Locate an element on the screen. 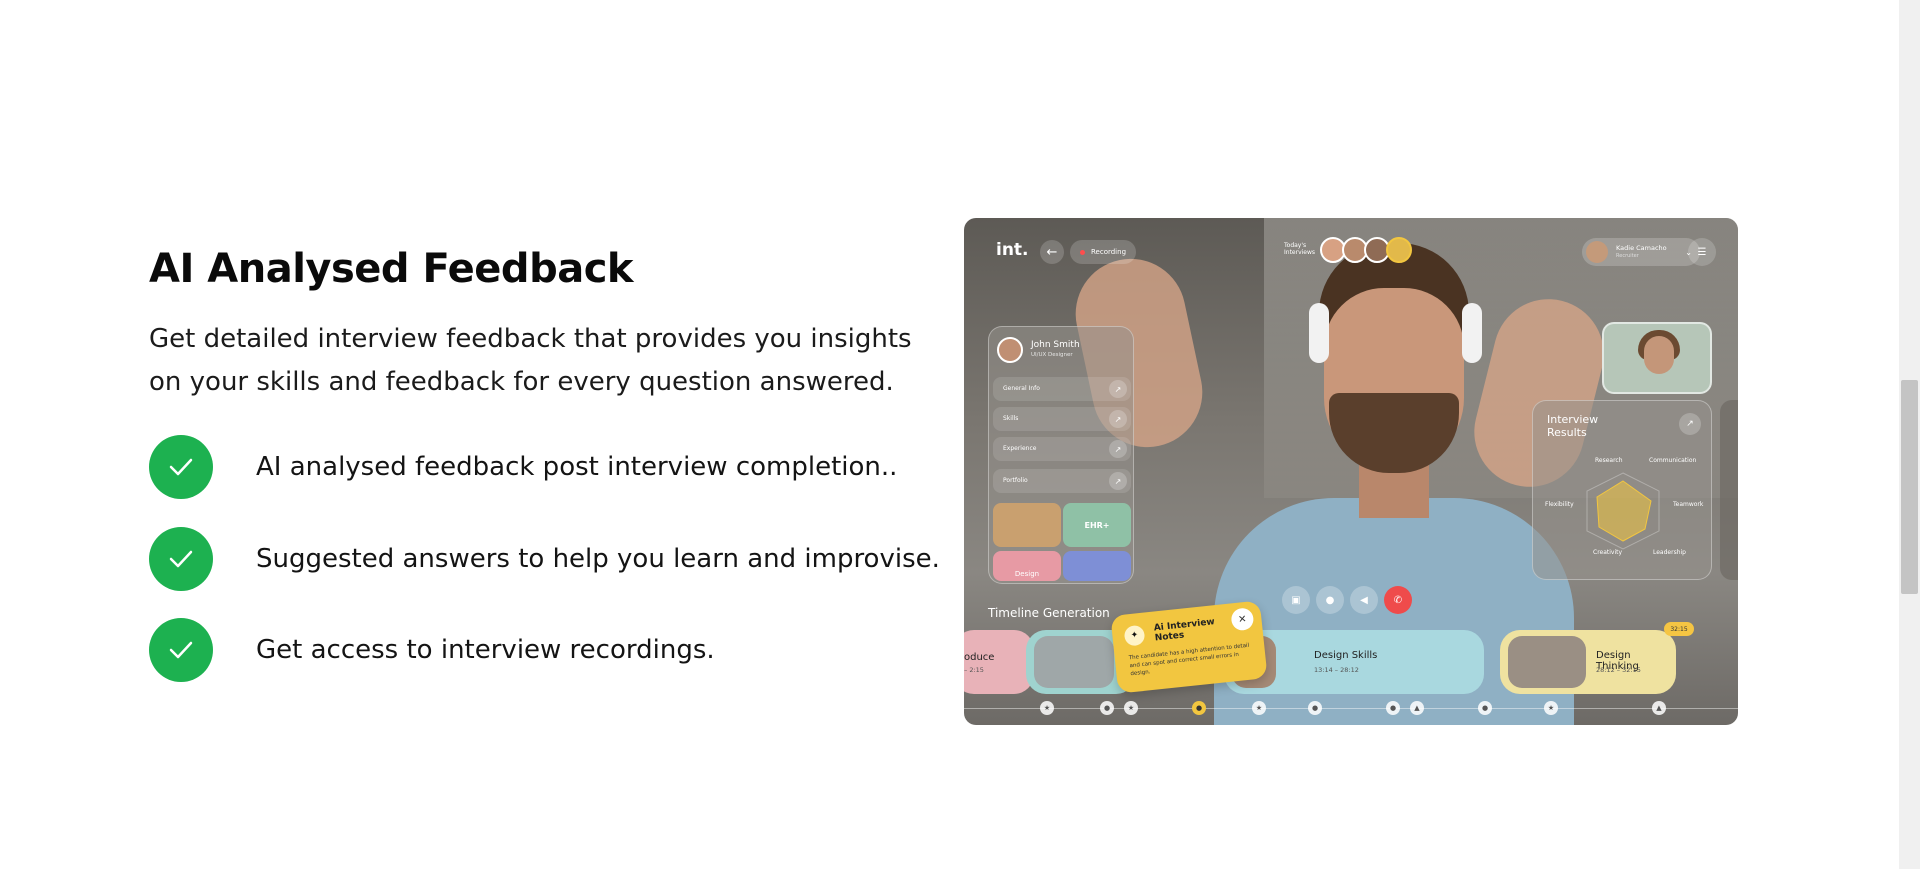 The width and height of the screenshot is (1920, 869). page-scrollbar is located at coordinates (1909, 434).